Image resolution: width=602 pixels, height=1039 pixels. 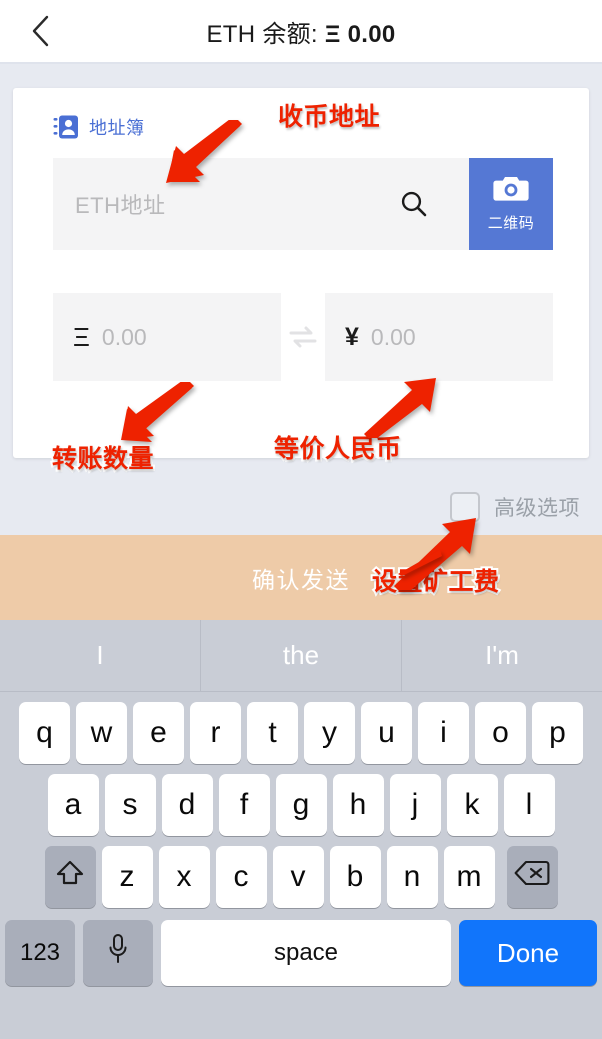 I want to click on cny-amount-input: ¥ 0.00, so click(x=439, y=337).